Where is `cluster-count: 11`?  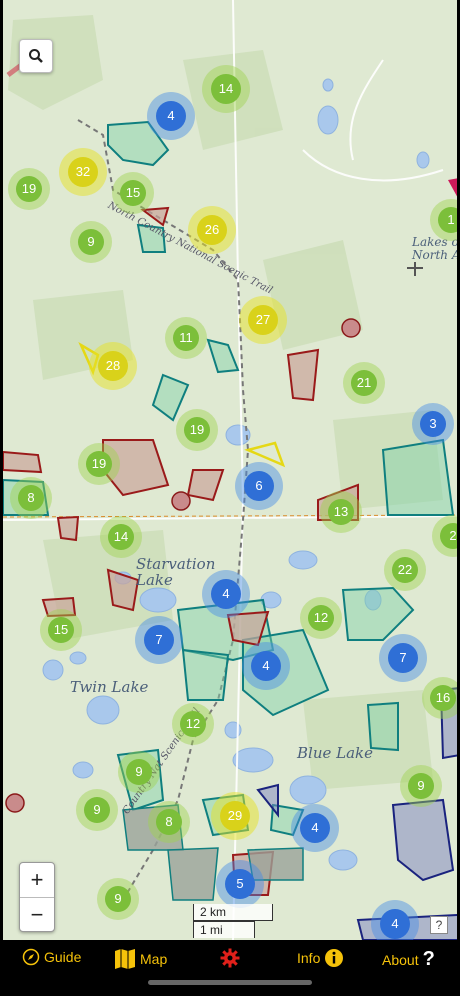
cluster-count: 11 is located at coordinates (186, 338).